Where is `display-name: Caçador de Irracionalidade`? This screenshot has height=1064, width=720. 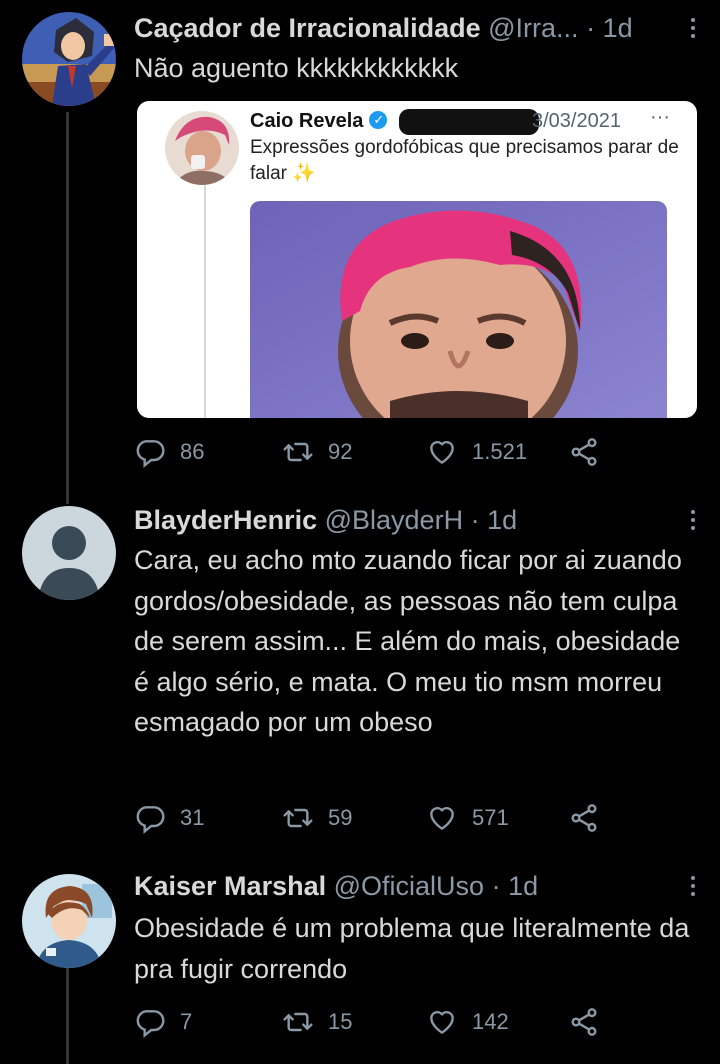
display-name: Caçador de Irracionalidade is located at coordinates (307, 28).